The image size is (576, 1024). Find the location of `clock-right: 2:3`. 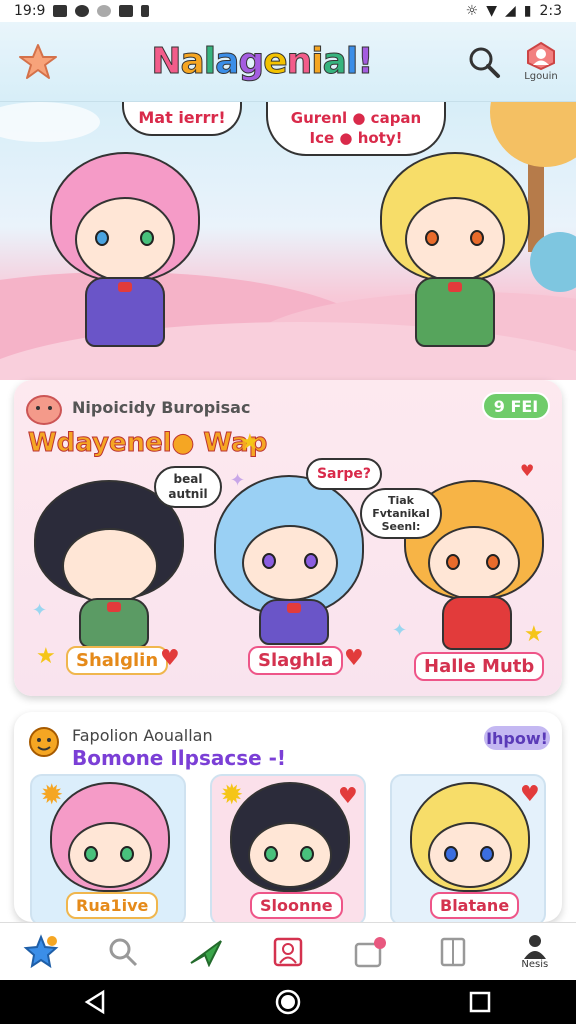

clock-right: 2:3 is located at coordinates (550, 11).